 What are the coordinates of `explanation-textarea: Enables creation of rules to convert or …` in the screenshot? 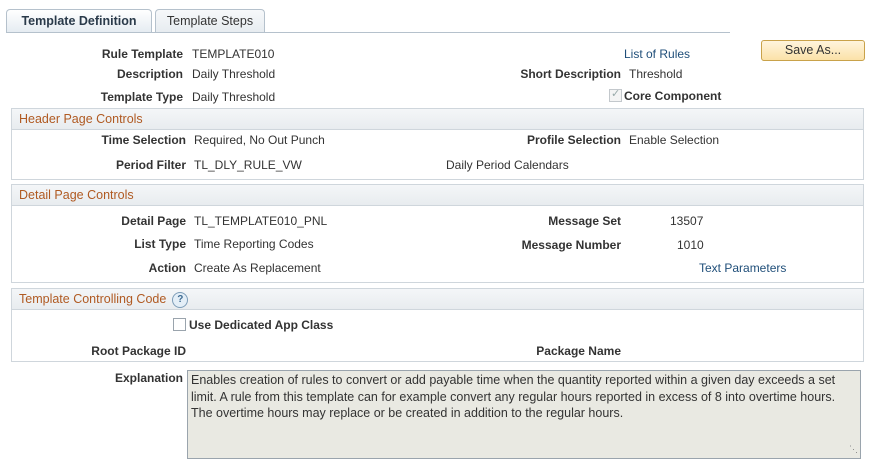 It's located at (524, 414).